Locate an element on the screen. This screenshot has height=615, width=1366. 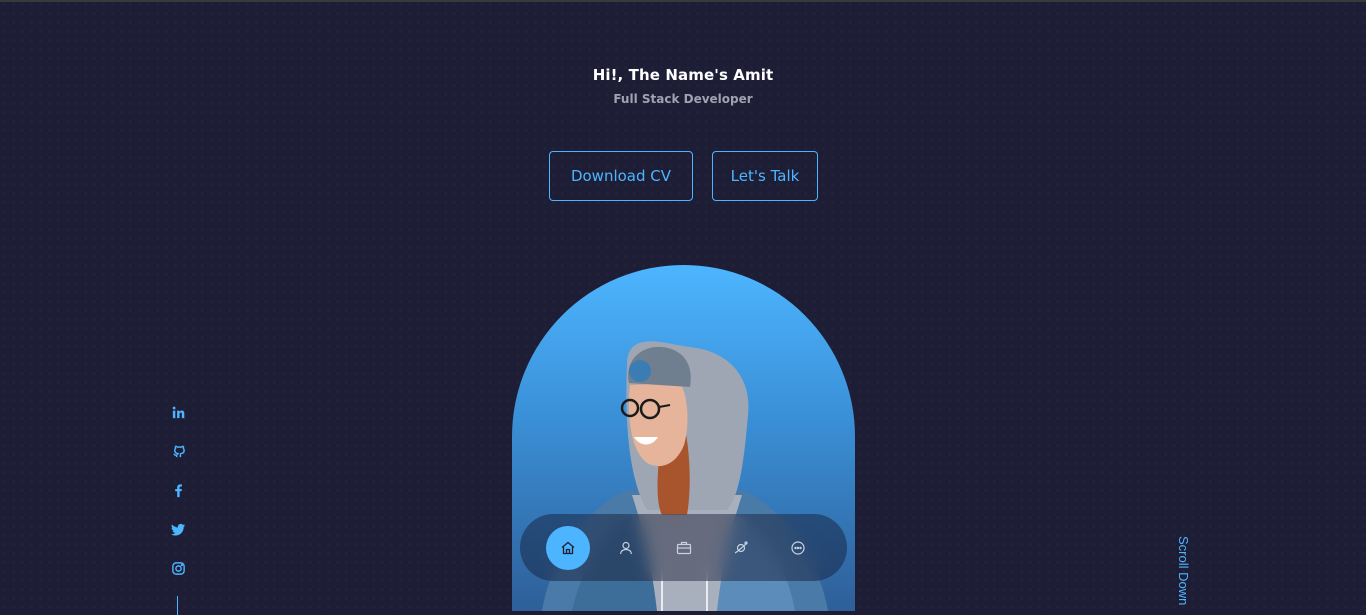
linkedin-link is located at coordinates (178, 412).